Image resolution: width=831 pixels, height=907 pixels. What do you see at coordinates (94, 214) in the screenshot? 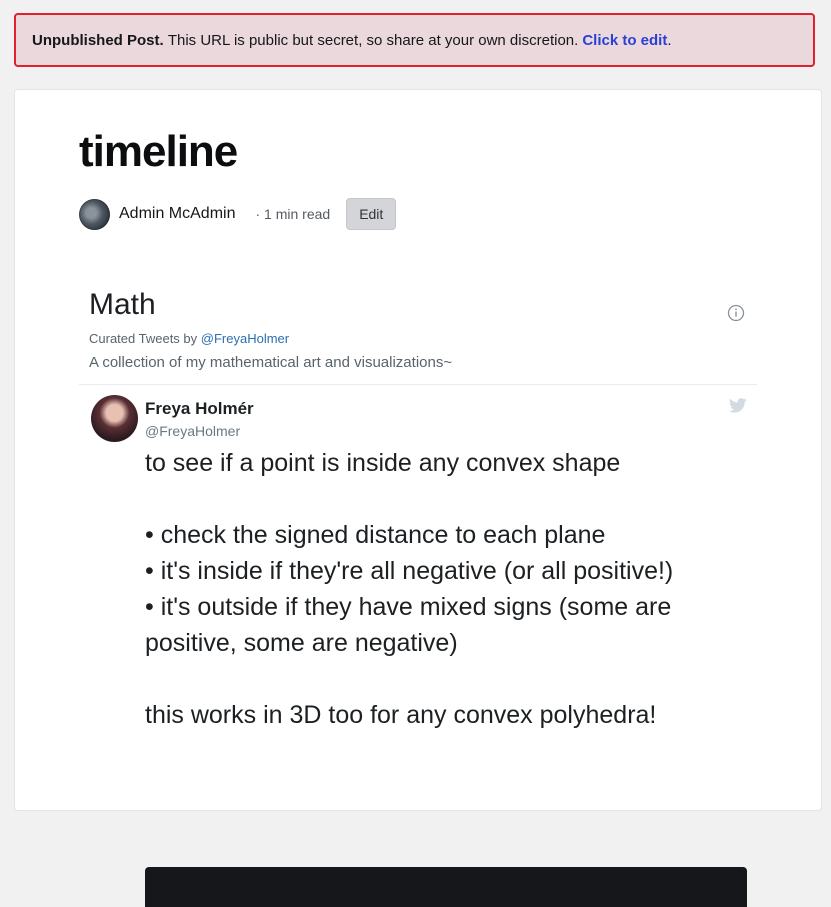
I see `author-avatar` at bounding box center [94, 214].